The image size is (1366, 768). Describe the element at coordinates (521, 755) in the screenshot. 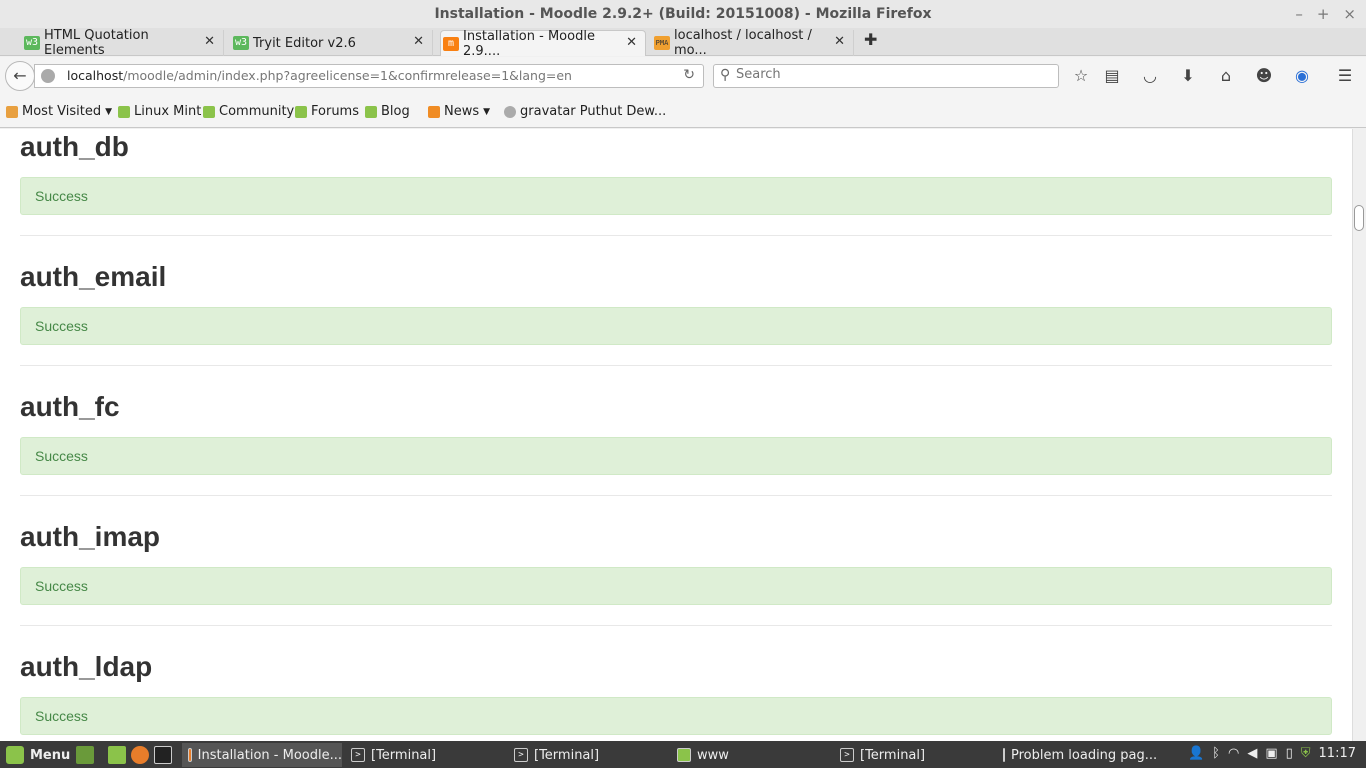

I see `terminal-icon: >` at that location.